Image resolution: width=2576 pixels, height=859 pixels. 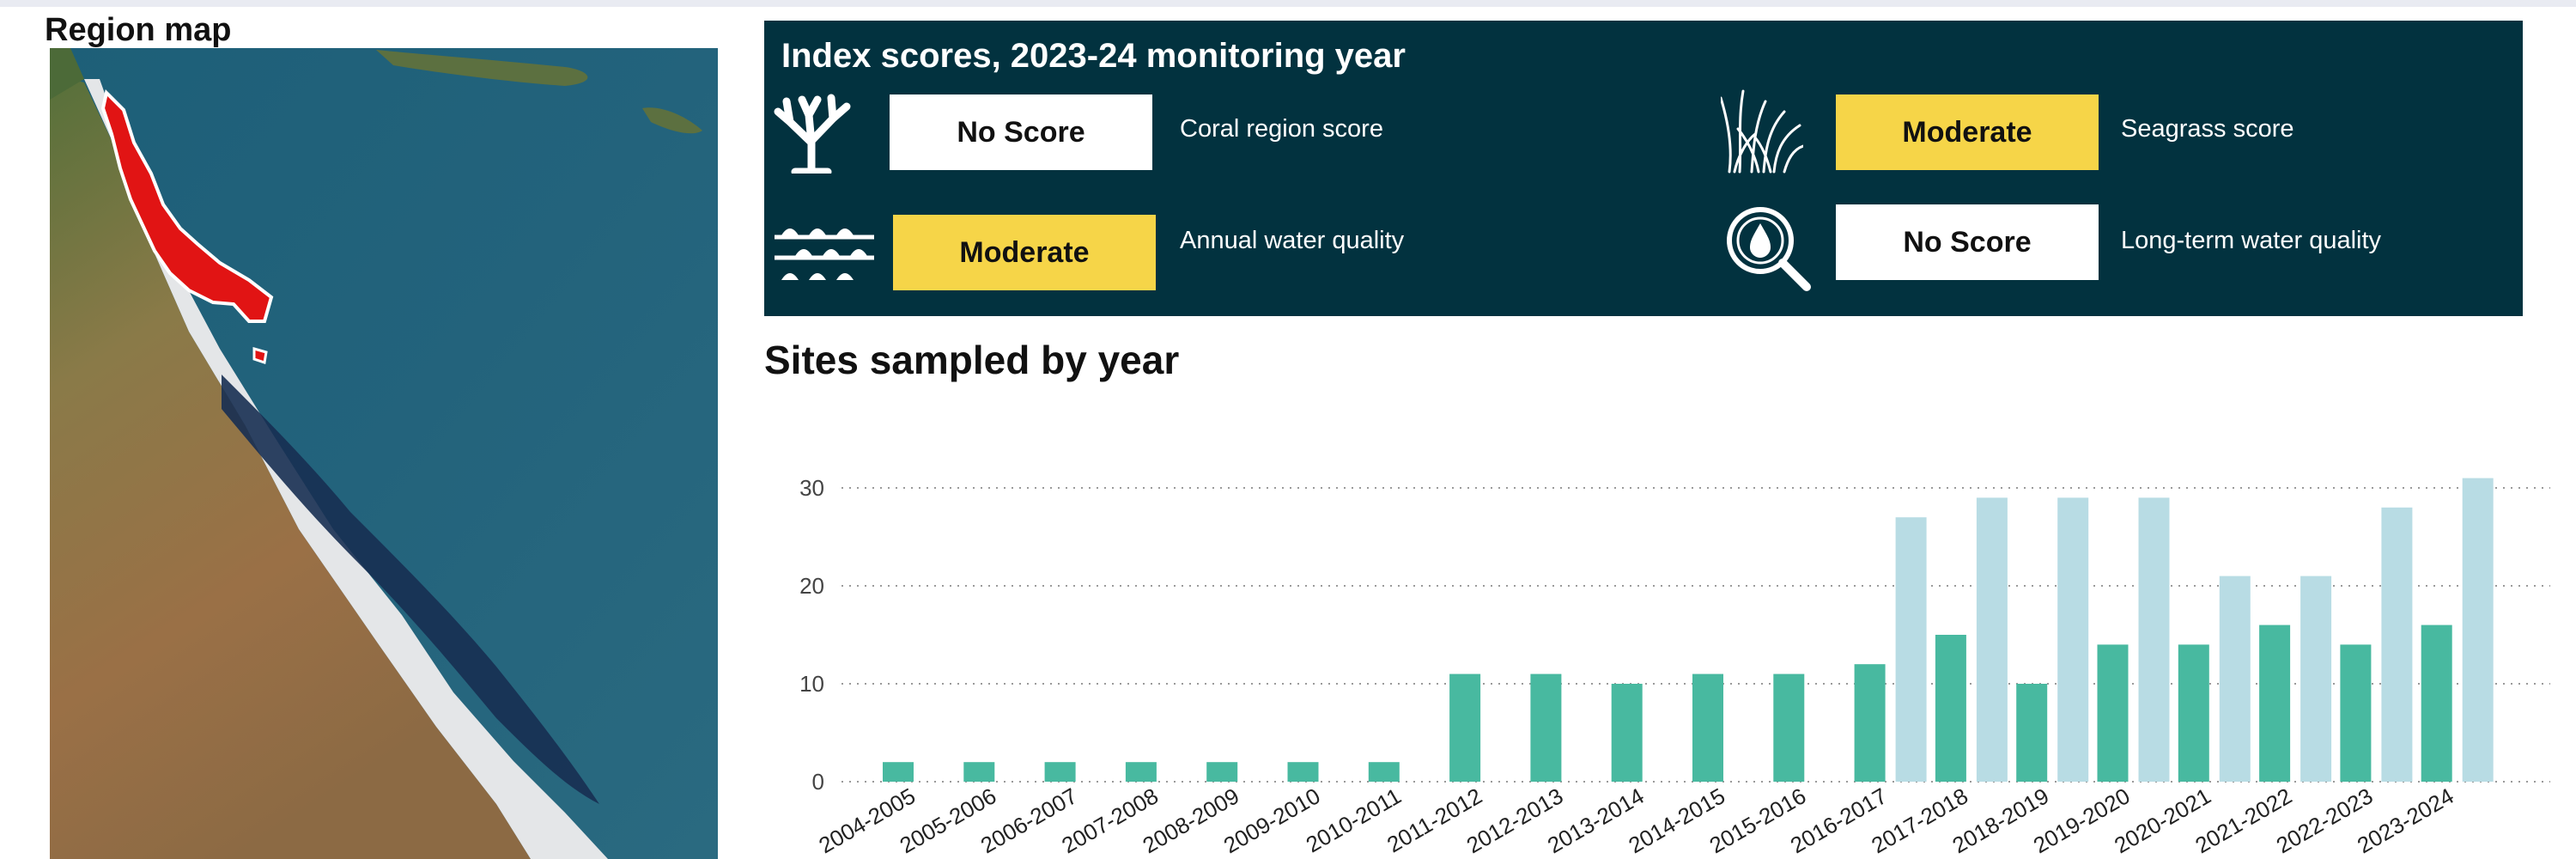 What do you see at coordinates (2207, 129) in the screenshot?
I see `seagrass-score-label: Seagrass score` at bounding box center [2207, 129].